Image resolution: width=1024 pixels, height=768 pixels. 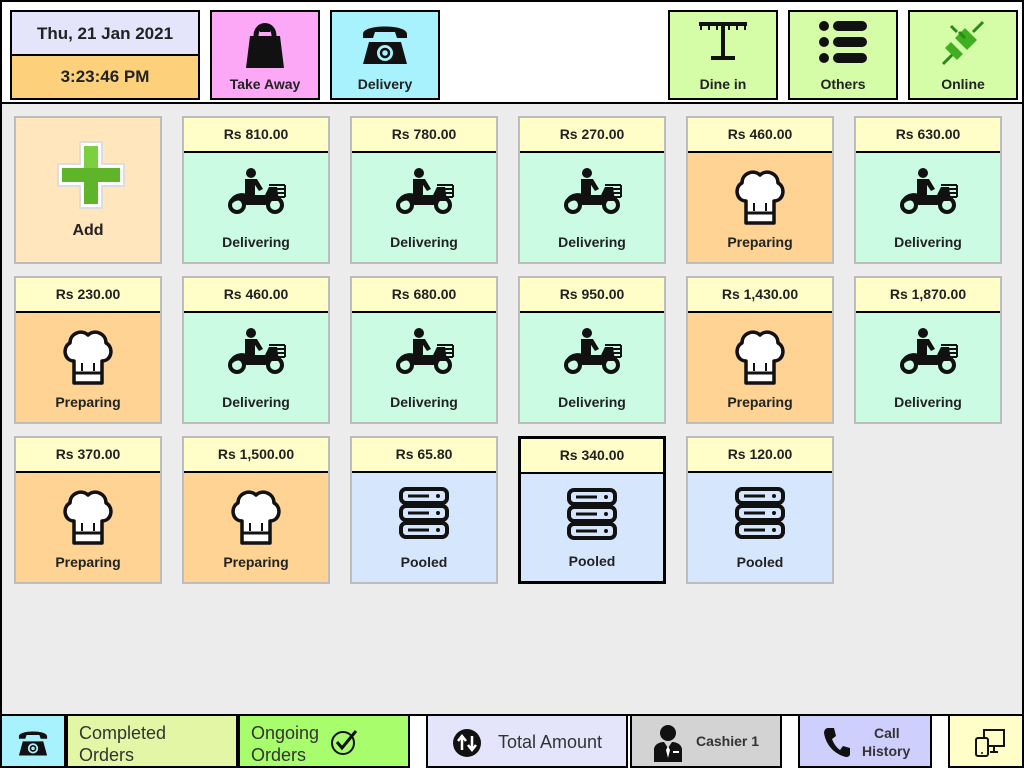 I want to click on completed-orders-line2: Orders, so click(x=107, y=755).